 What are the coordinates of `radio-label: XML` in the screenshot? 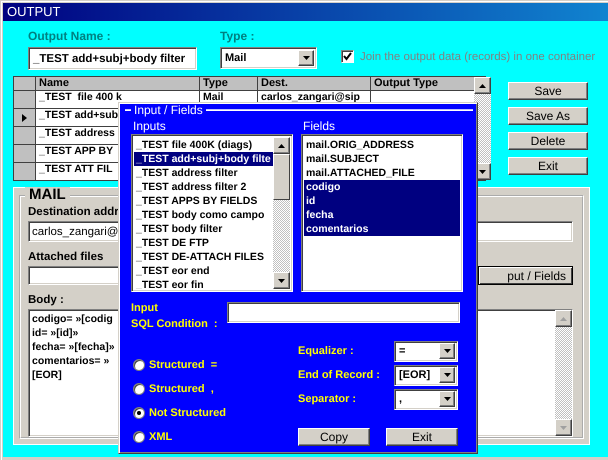 It's located at (160, 437).